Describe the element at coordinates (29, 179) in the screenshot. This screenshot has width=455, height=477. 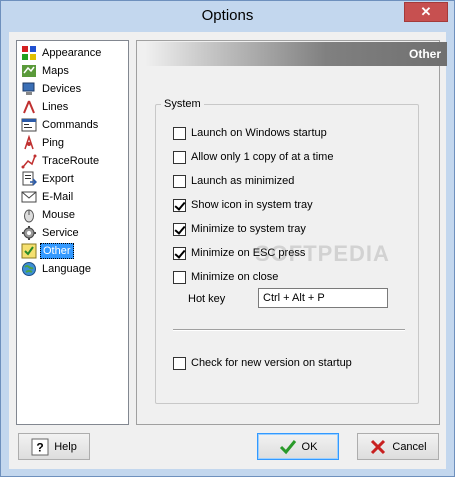
I see `export-icon` at that location.